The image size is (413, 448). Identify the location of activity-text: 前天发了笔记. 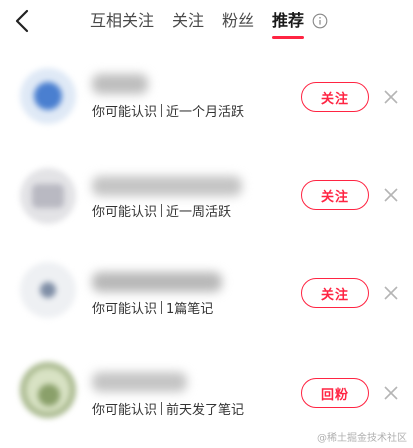
(205, 410).